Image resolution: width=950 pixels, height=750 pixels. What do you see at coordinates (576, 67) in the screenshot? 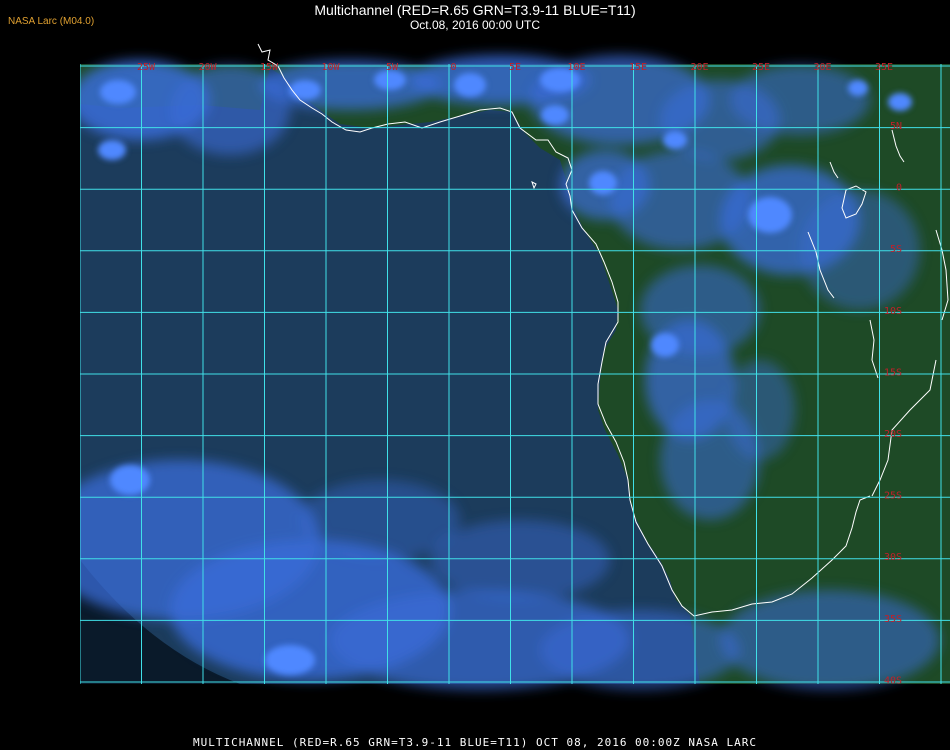
I see `longitude-label: 10E` at bounding box center [576, 67].